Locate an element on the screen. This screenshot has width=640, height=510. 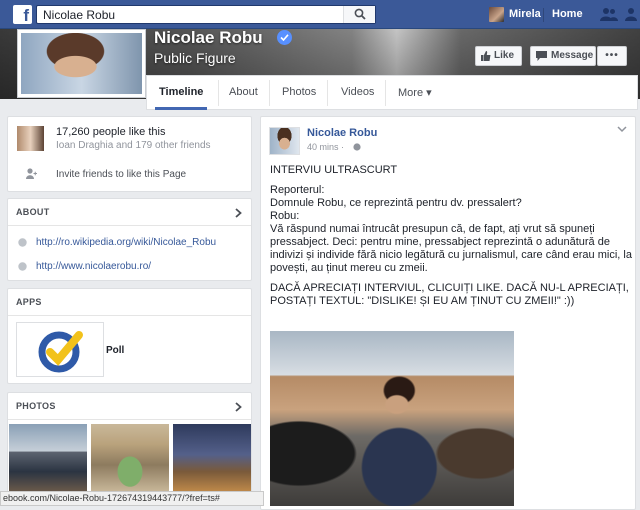
page-tabs: Timeline About Photos Videos More ▾ is located at coordinates (392, 92).